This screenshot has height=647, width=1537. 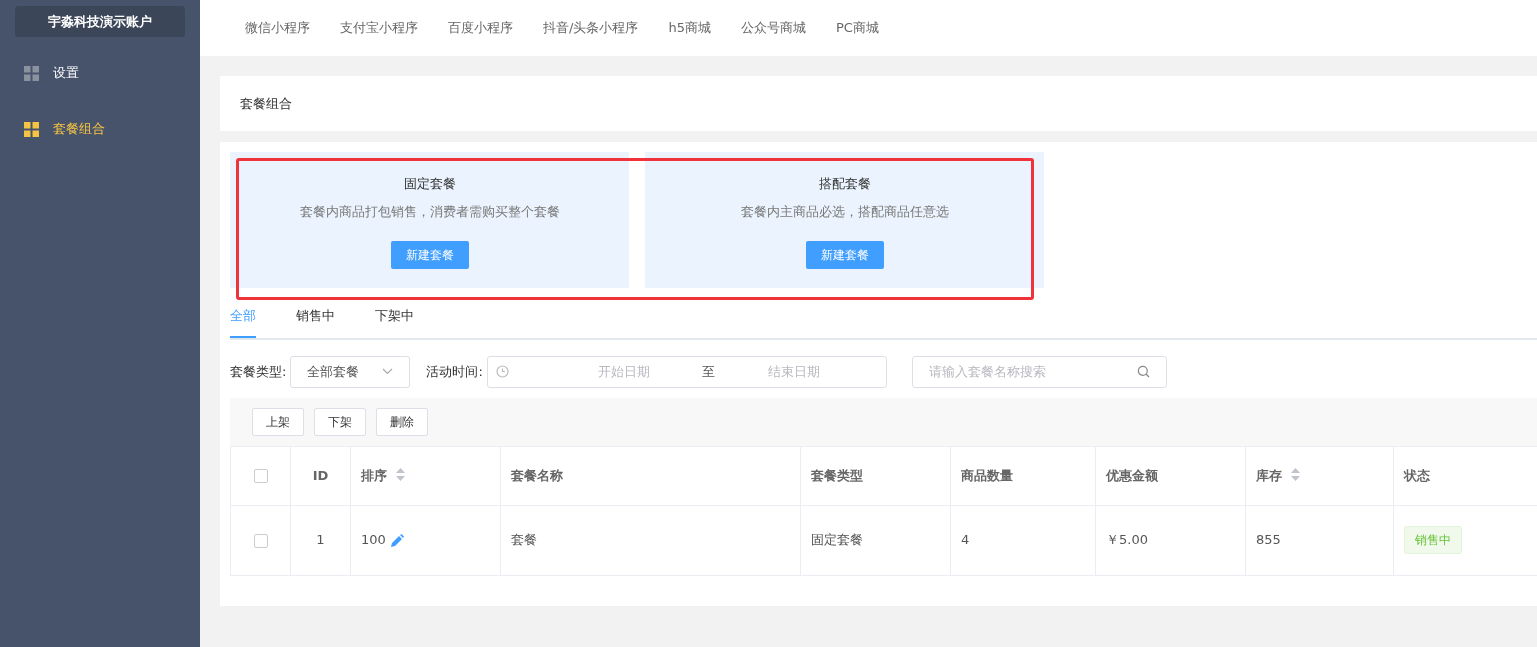 What do you see at coordinates (315, 322) in the screenshot?
I see `status-tab: 销售中` at bounding box center [315, 322].